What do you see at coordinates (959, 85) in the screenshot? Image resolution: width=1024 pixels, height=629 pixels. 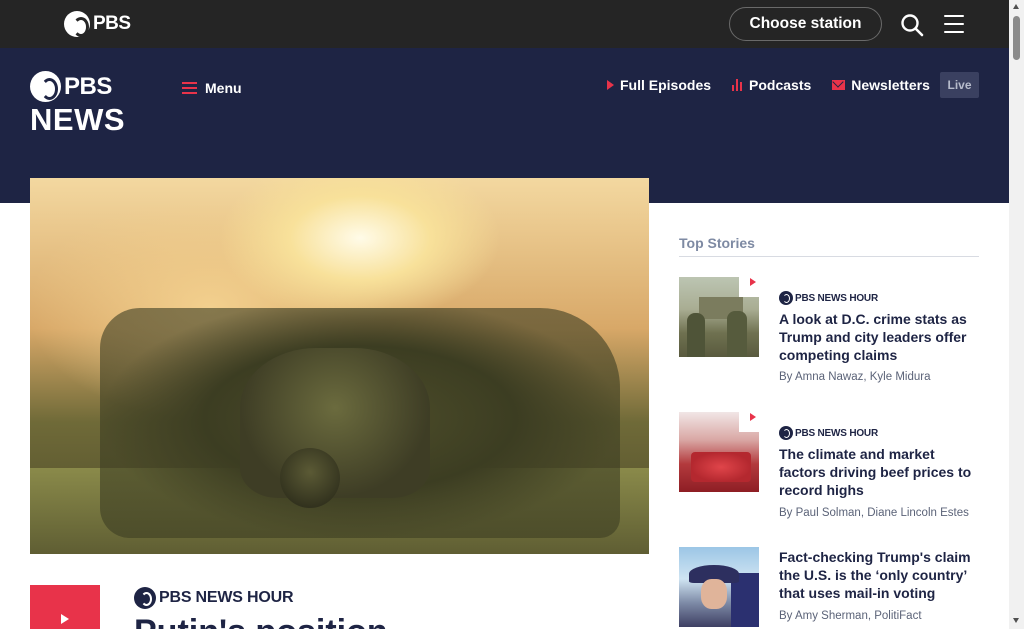 I see `live-button: Live` at bounding box center [959, 85].